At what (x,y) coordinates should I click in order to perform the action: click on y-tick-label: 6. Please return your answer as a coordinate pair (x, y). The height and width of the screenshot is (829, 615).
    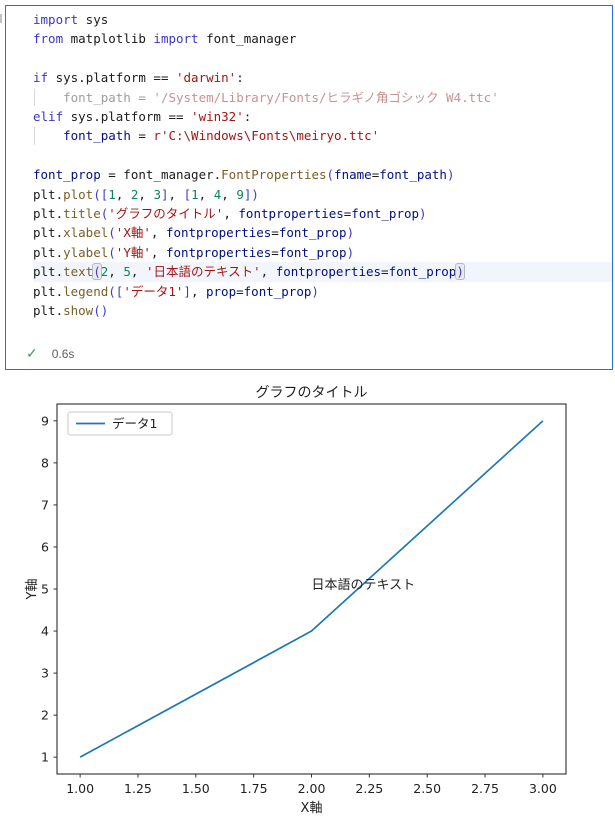
    Looking at the image, I should click on (45, 546).